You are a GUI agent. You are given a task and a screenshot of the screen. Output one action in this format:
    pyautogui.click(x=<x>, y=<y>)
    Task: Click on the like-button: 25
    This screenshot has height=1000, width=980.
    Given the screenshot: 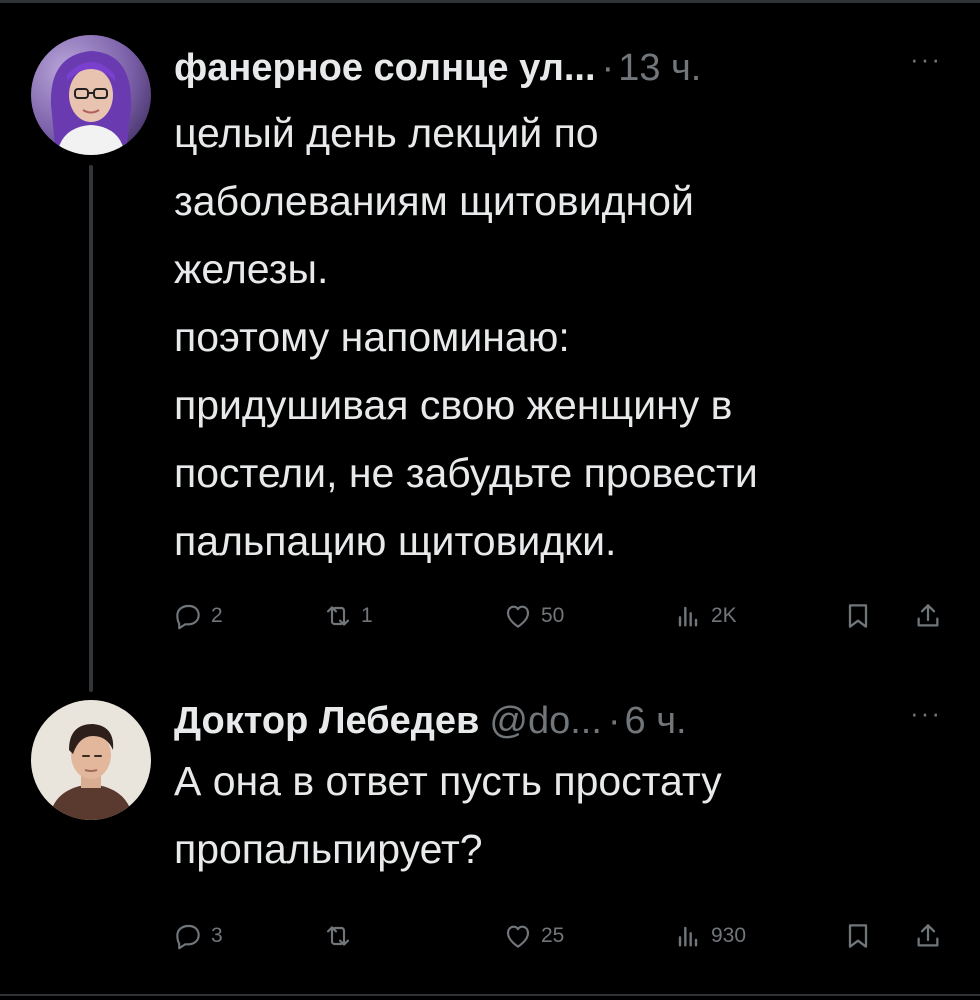 What is the action you would take?
    pyautogui.click(x=533, y=936)
    